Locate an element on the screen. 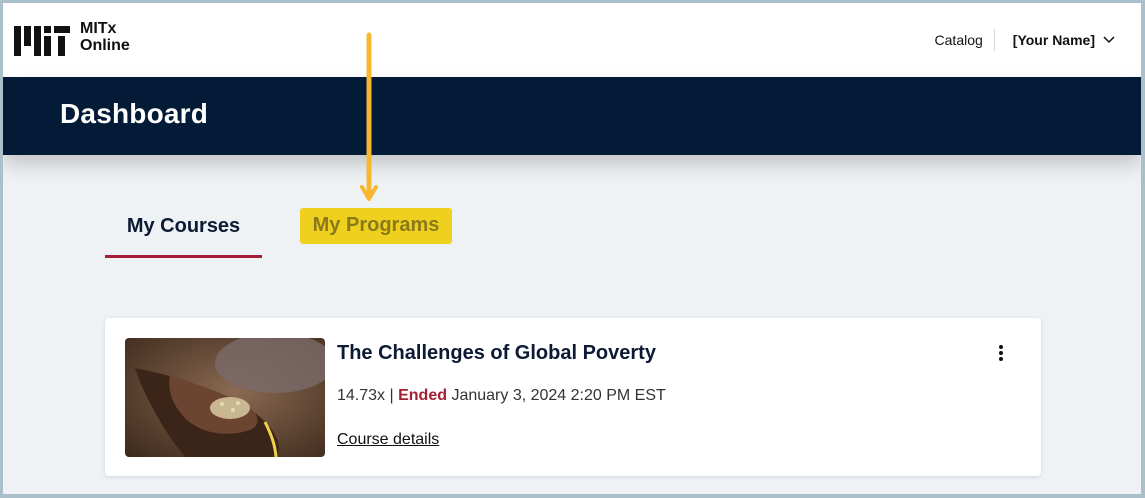 The width and height of the screenshot is (1145, 498). course-details-link: Course details is located at coordinates (388, 440).